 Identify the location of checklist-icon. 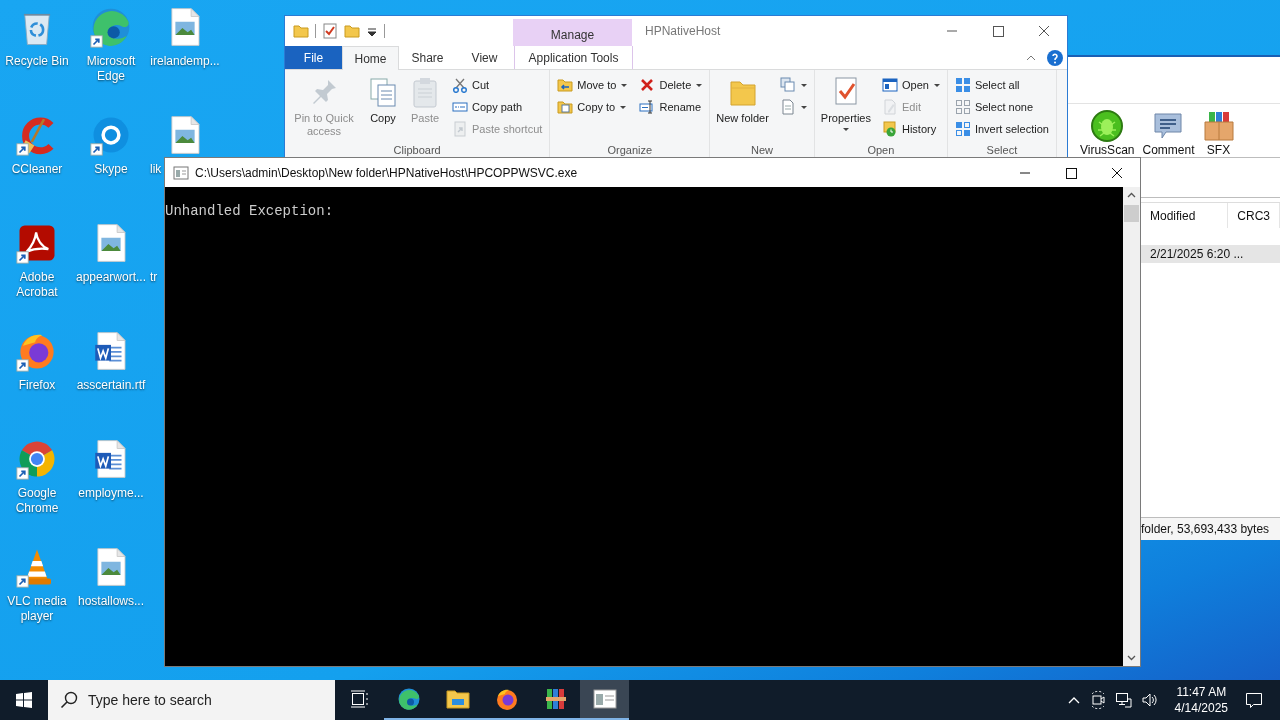
(330, 31).